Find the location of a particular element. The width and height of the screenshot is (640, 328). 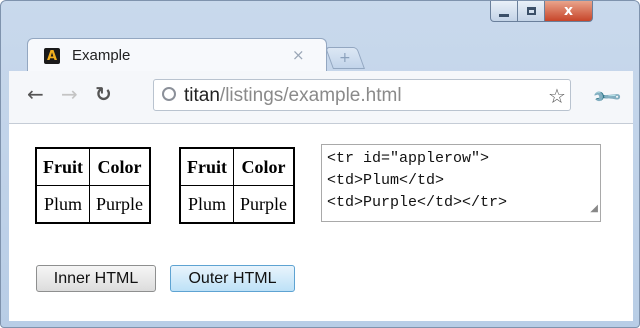

url-host: titan is located at coordinates (202, 95).